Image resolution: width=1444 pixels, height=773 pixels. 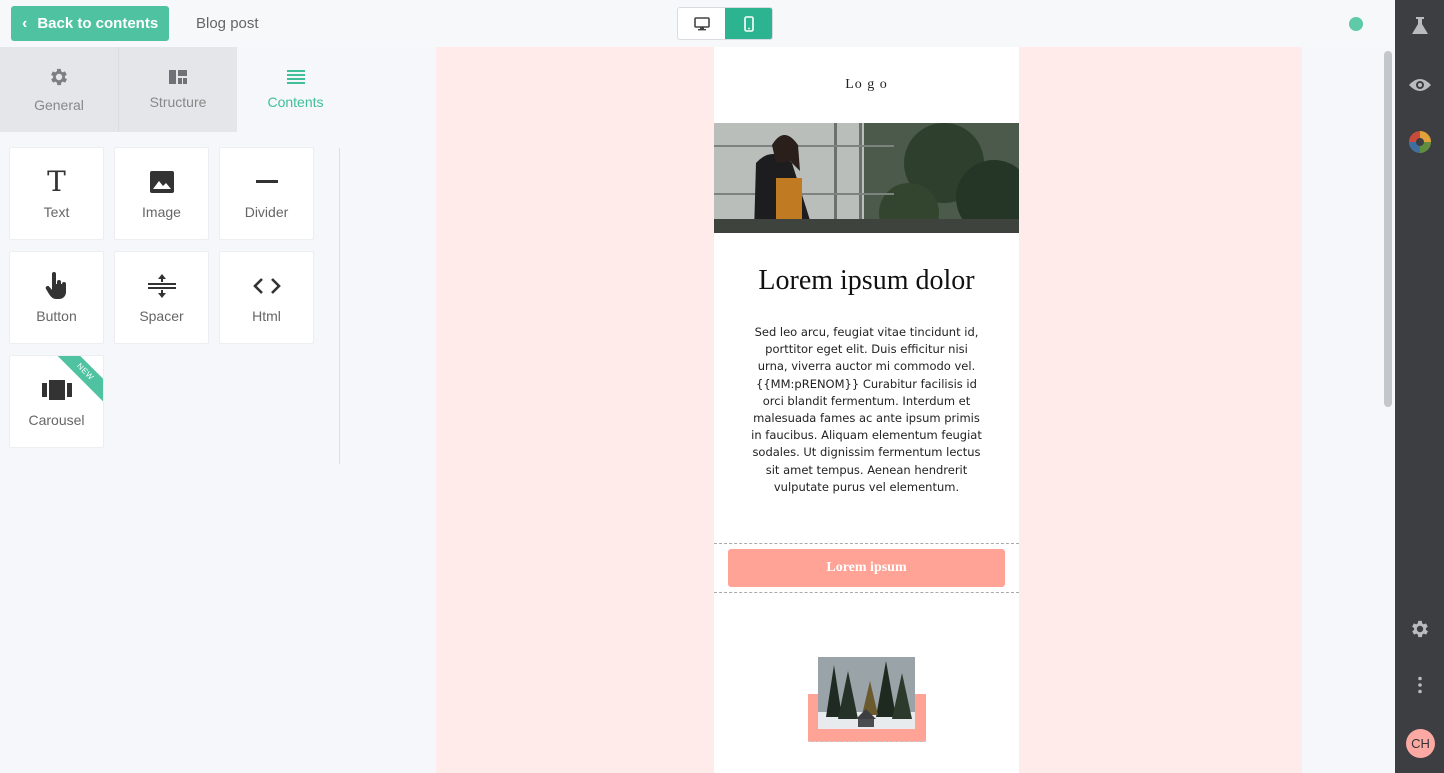 What do you see at coordinates (339, 306) in the screenshot?
I see `panel-divider` at bounding box center [339, 306].